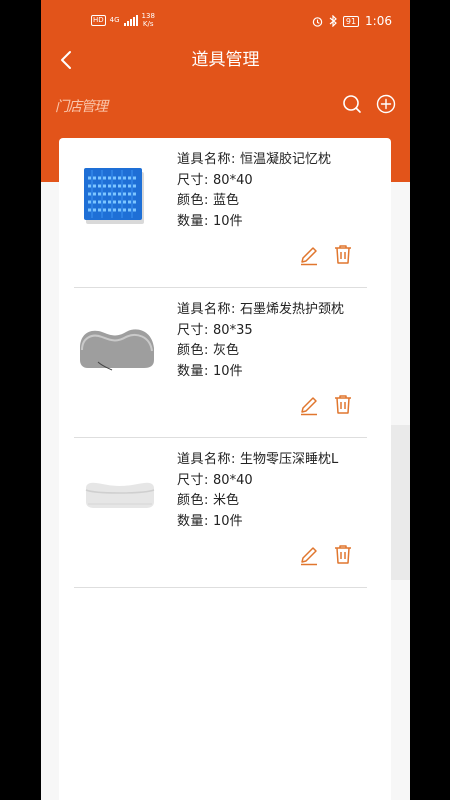 The height and width of the screenshot is (800, 450). I want to click on item-color: 灰色, so click(226, 350).